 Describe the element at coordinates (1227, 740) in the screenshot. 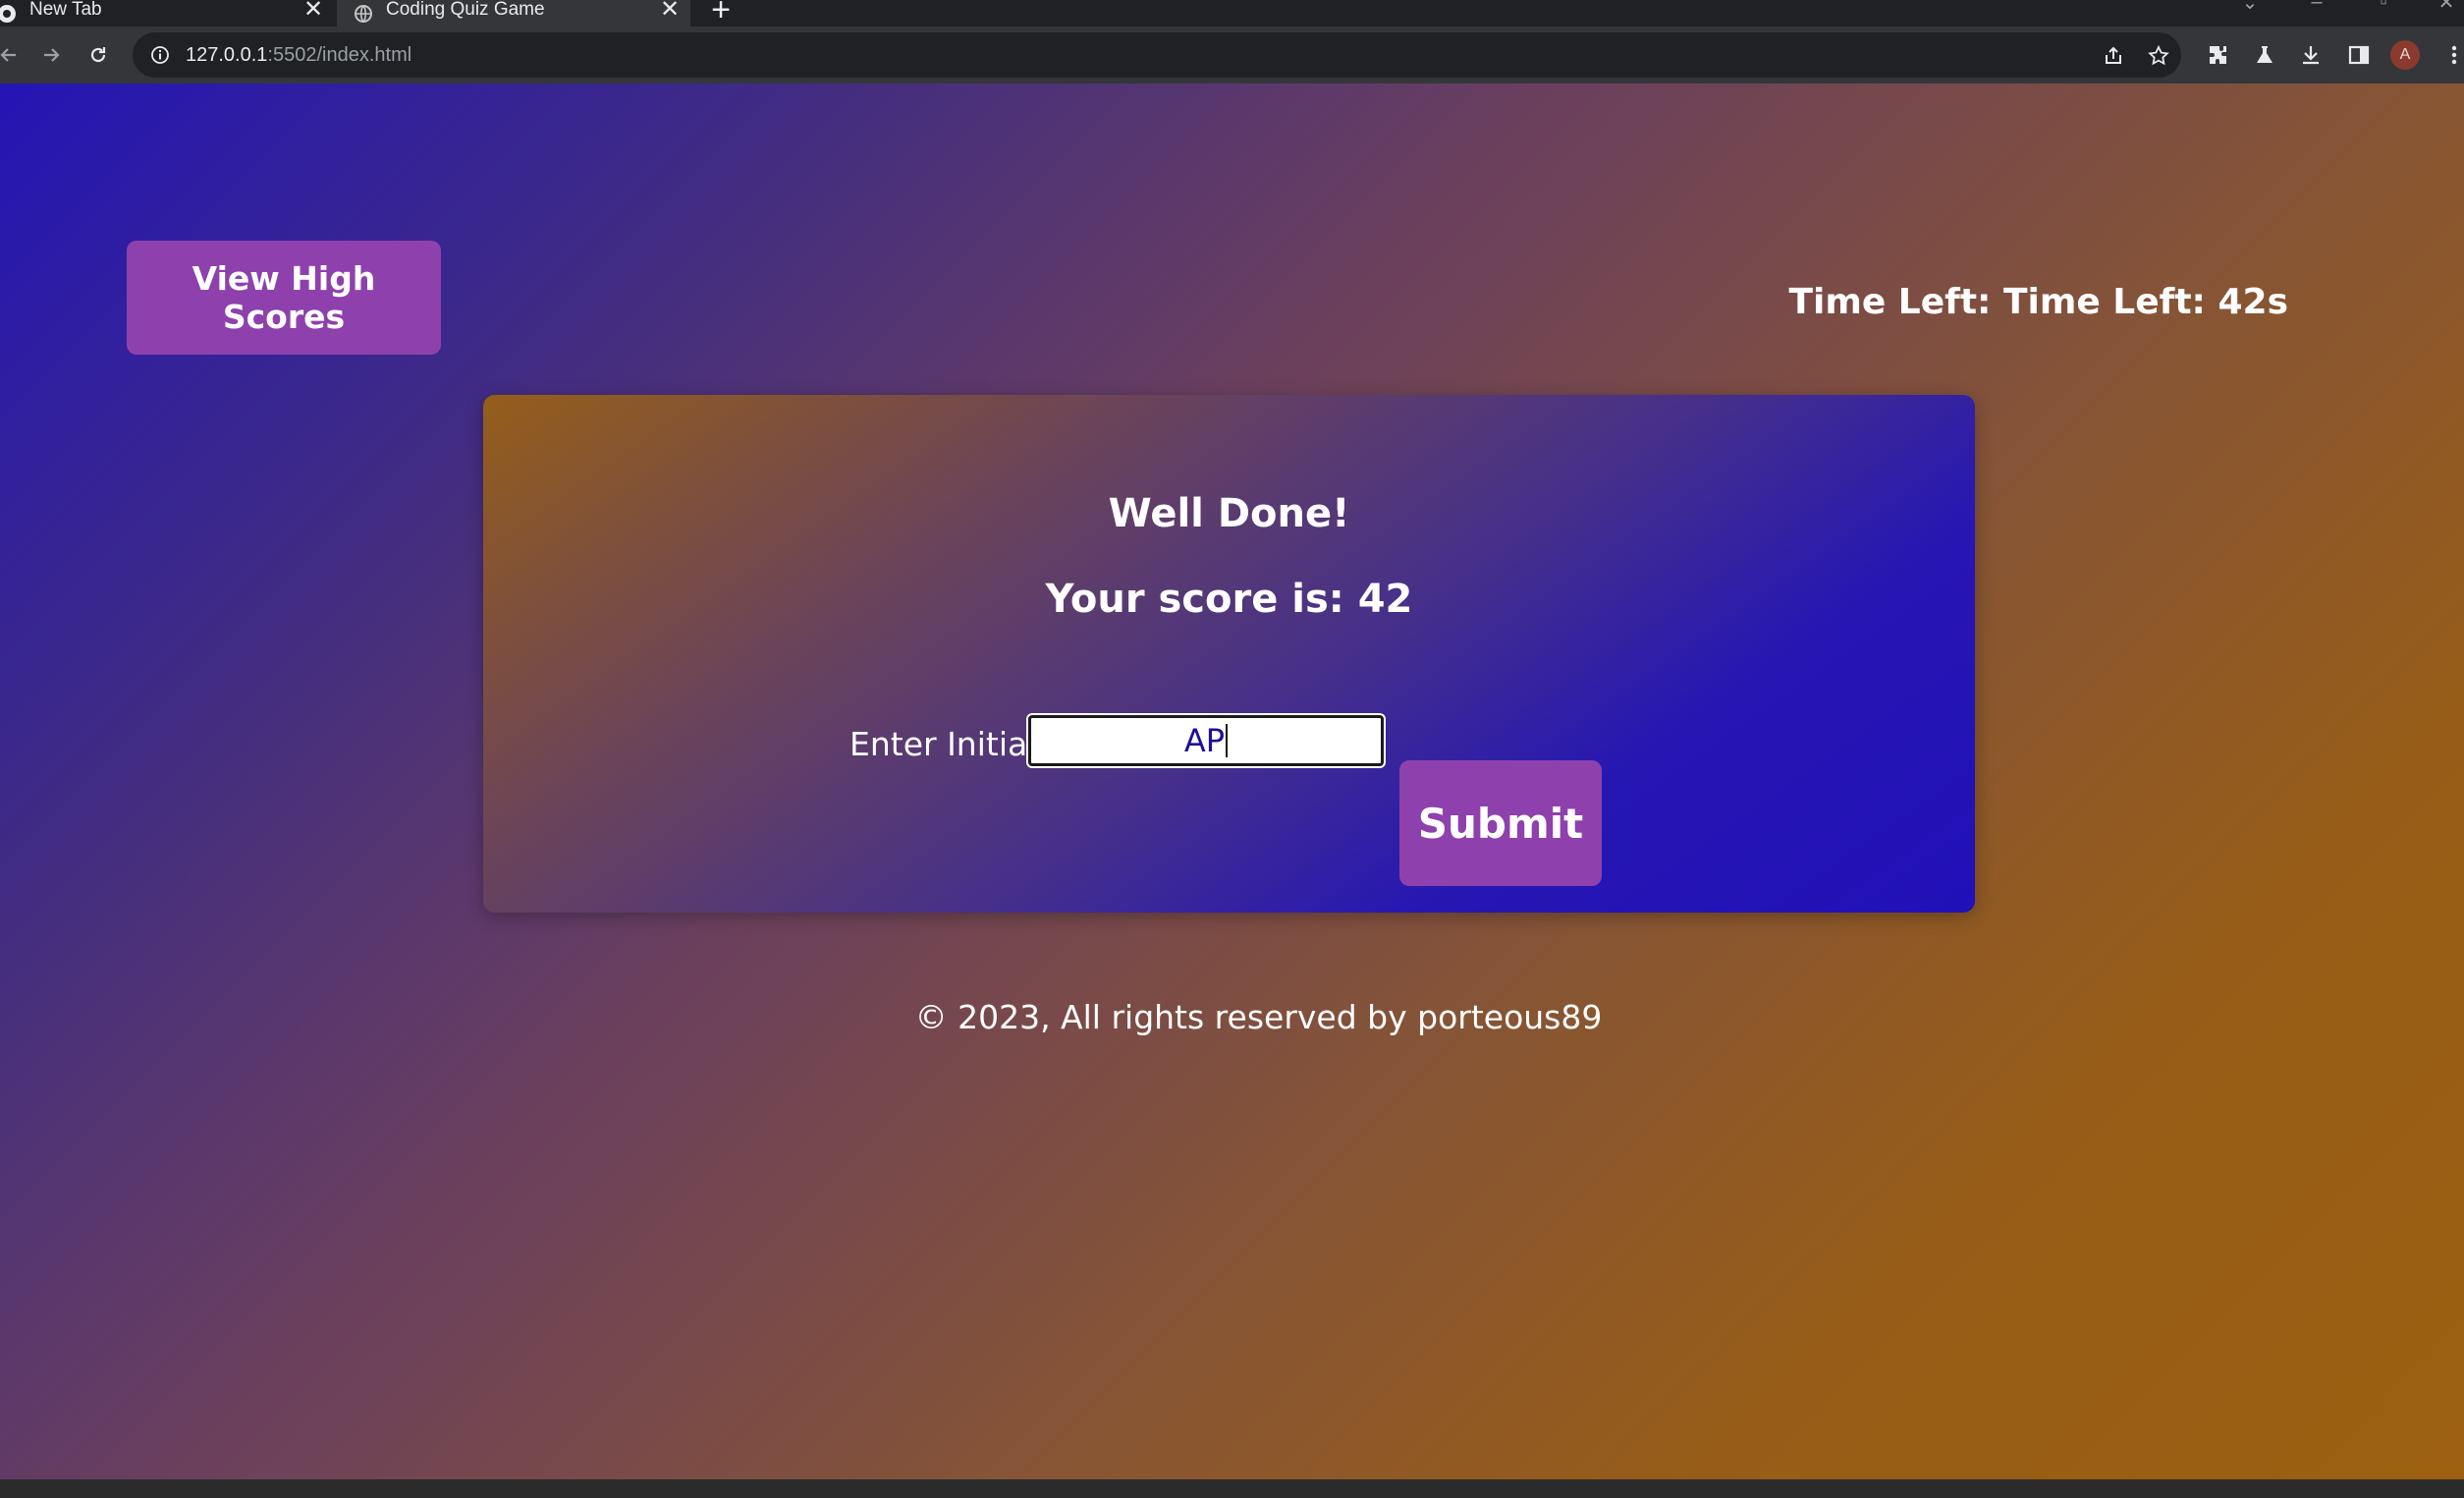

I see `text-caret` at that location.